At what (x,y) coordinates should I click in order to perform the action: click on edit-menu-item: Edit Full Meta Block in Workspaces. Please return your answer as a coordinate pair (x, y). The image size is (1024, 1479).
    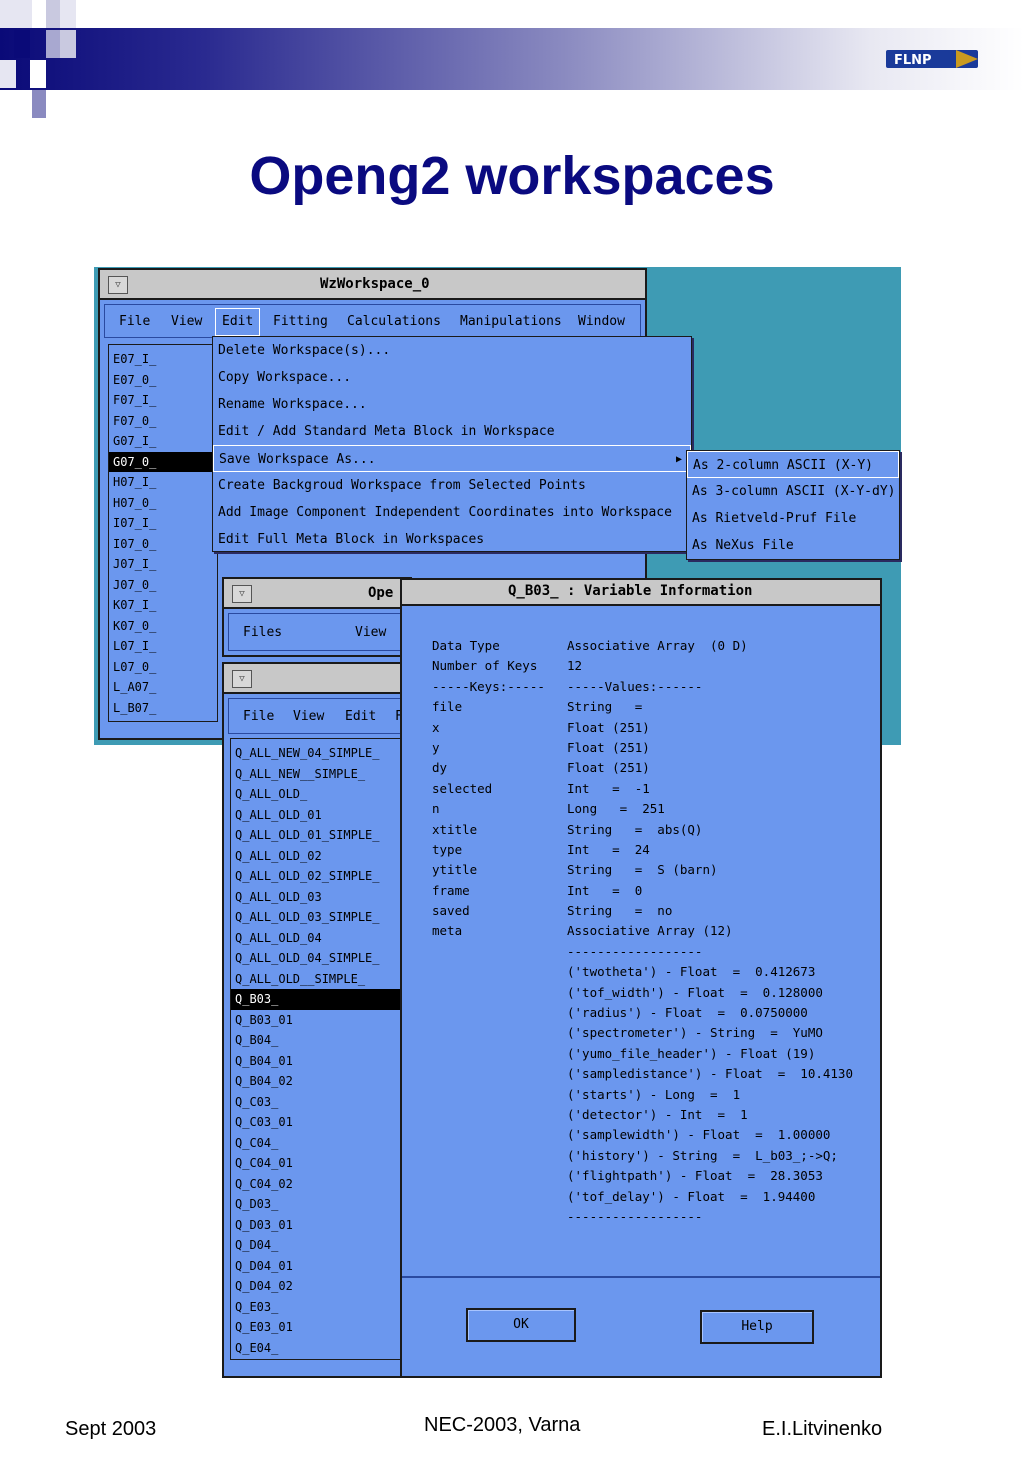
    Looking at the image, I should click on (452, 539).